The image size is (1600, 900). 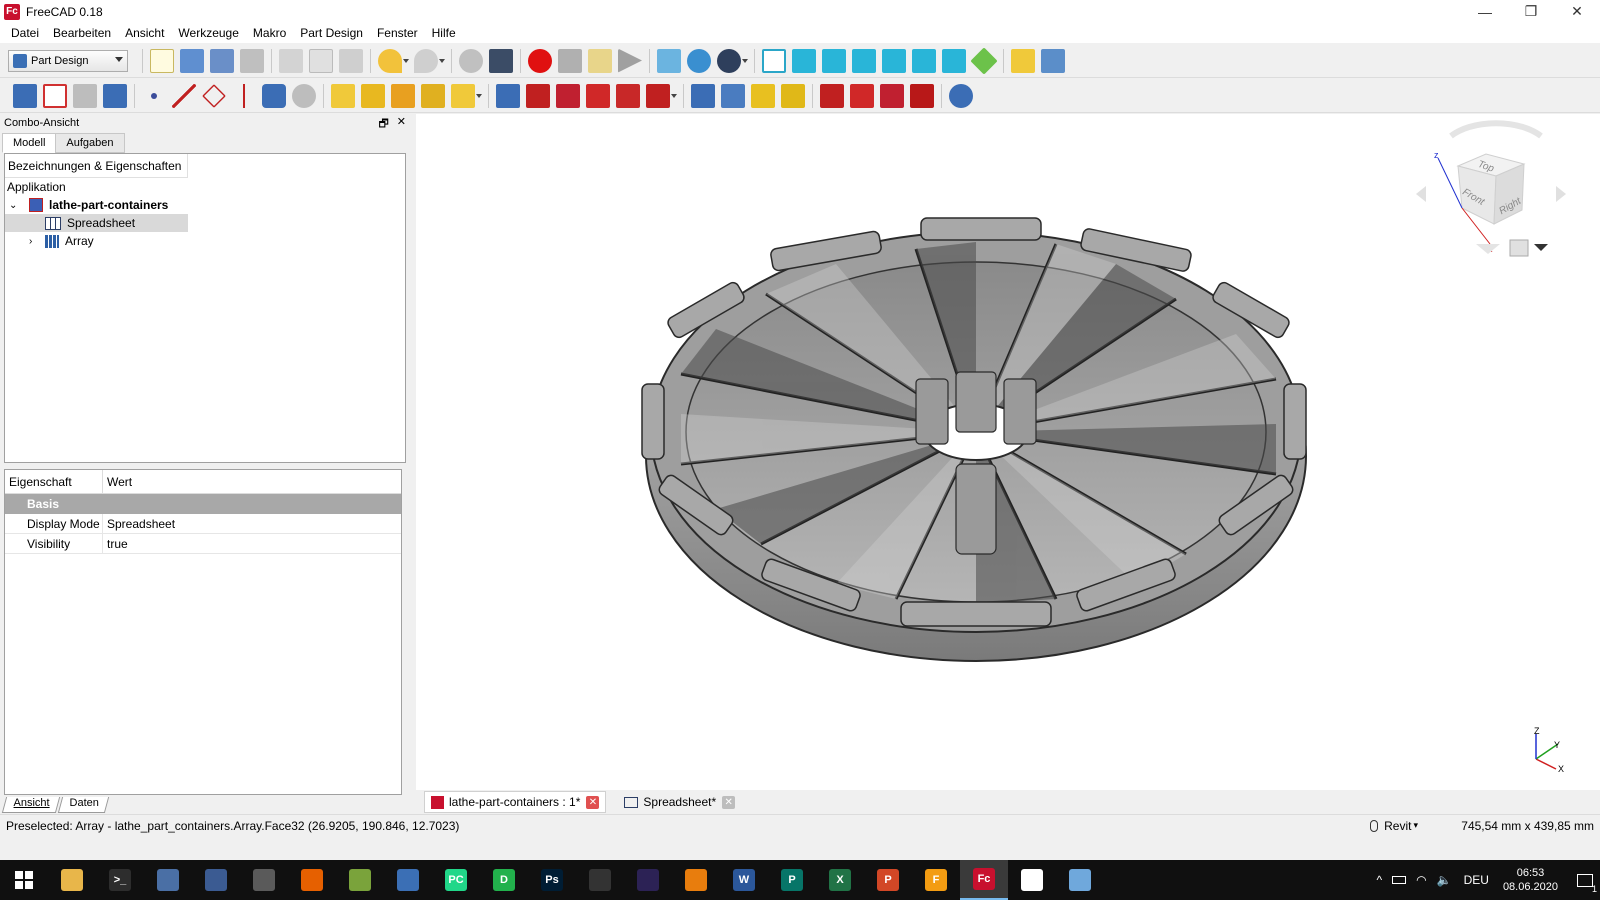 What do you see at coordinates (774, 60) in the screenshot?
I see `isometric-view-icon` at bounding box center [774, 60].